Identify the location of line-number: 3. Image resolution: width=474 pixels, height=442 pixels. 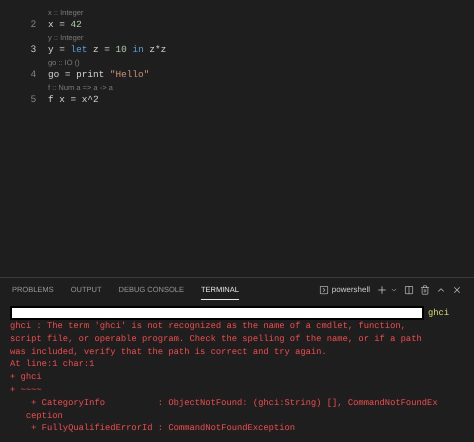
(33, 50).